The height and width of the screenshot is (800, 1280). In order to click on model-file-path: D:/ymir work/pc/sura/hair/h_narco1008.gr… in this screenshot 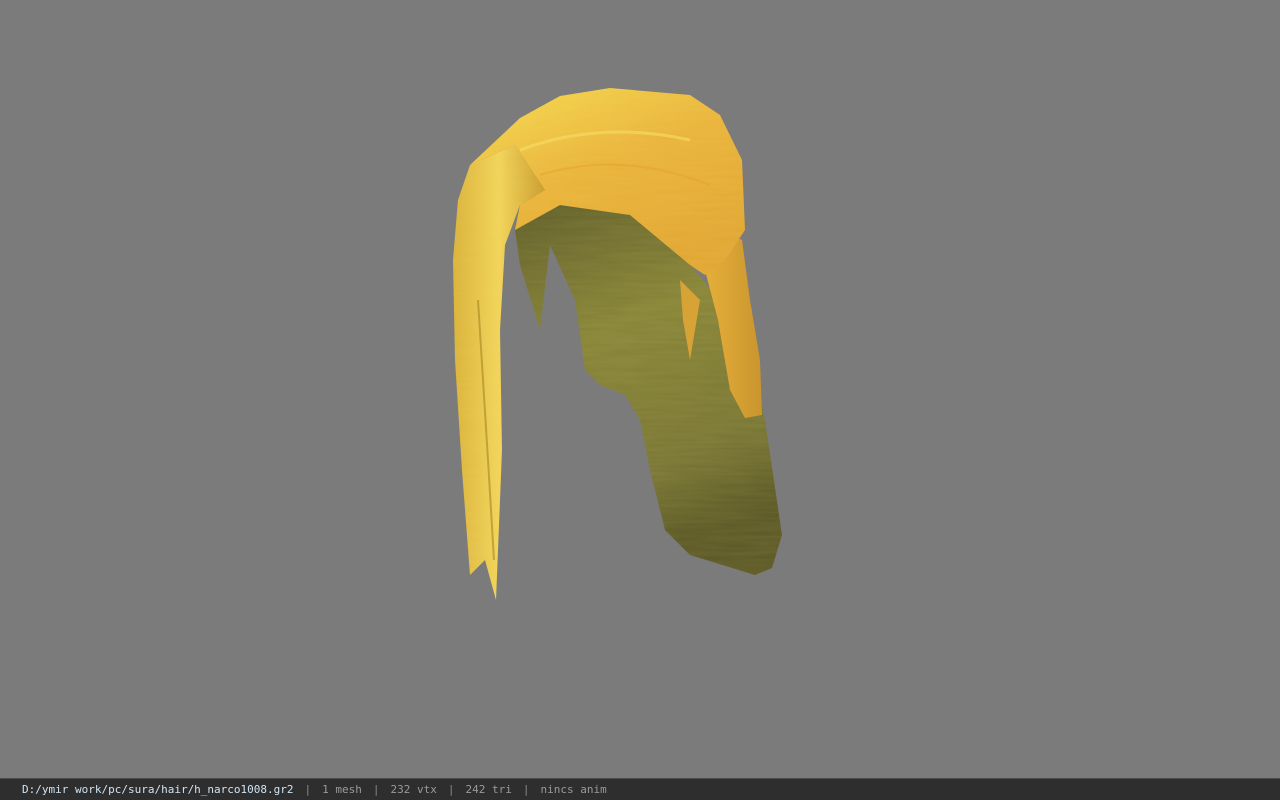, I will do `click(158, 789)`.